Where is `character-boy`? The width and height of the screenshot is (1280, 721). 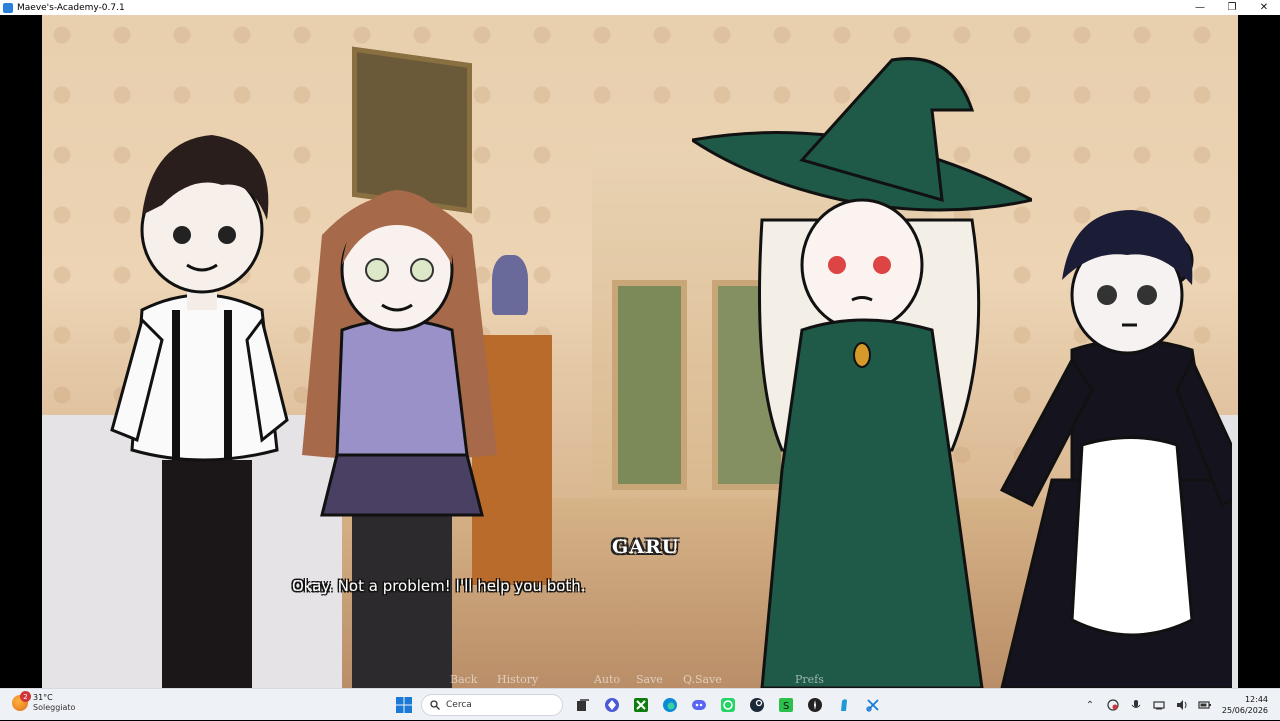 character-boy is located at coordinates (199, 411).